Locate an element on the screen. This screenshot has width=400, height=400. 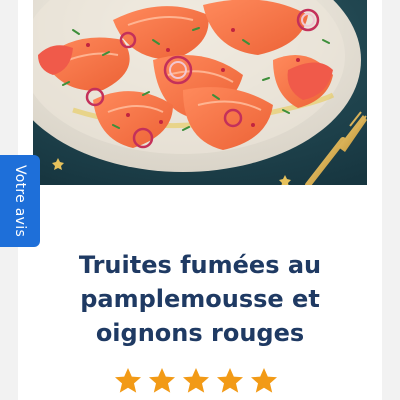
feedback-tab: Votre avis is located at coordinates (20, 201).